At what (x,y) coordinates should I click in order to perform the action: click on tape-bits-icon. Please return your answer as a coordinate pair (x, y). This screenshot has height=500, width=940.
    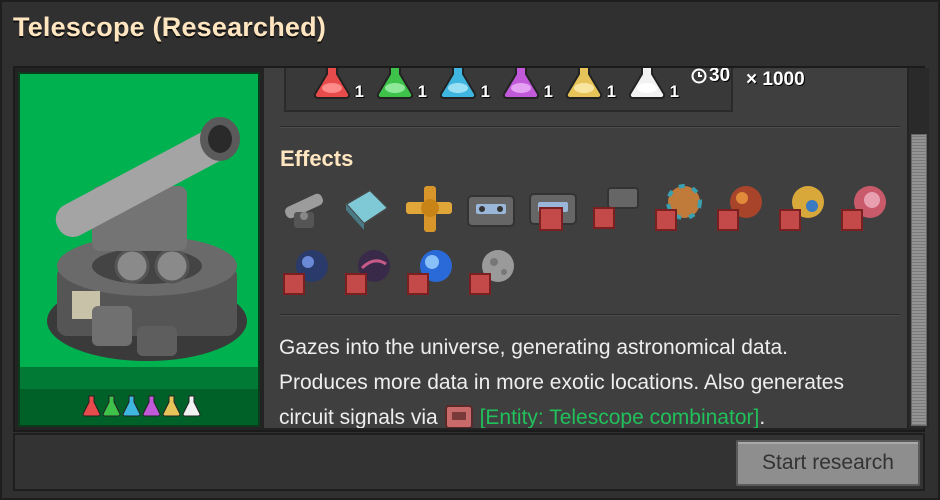
    Looking at the image, I should click on (615, 209).